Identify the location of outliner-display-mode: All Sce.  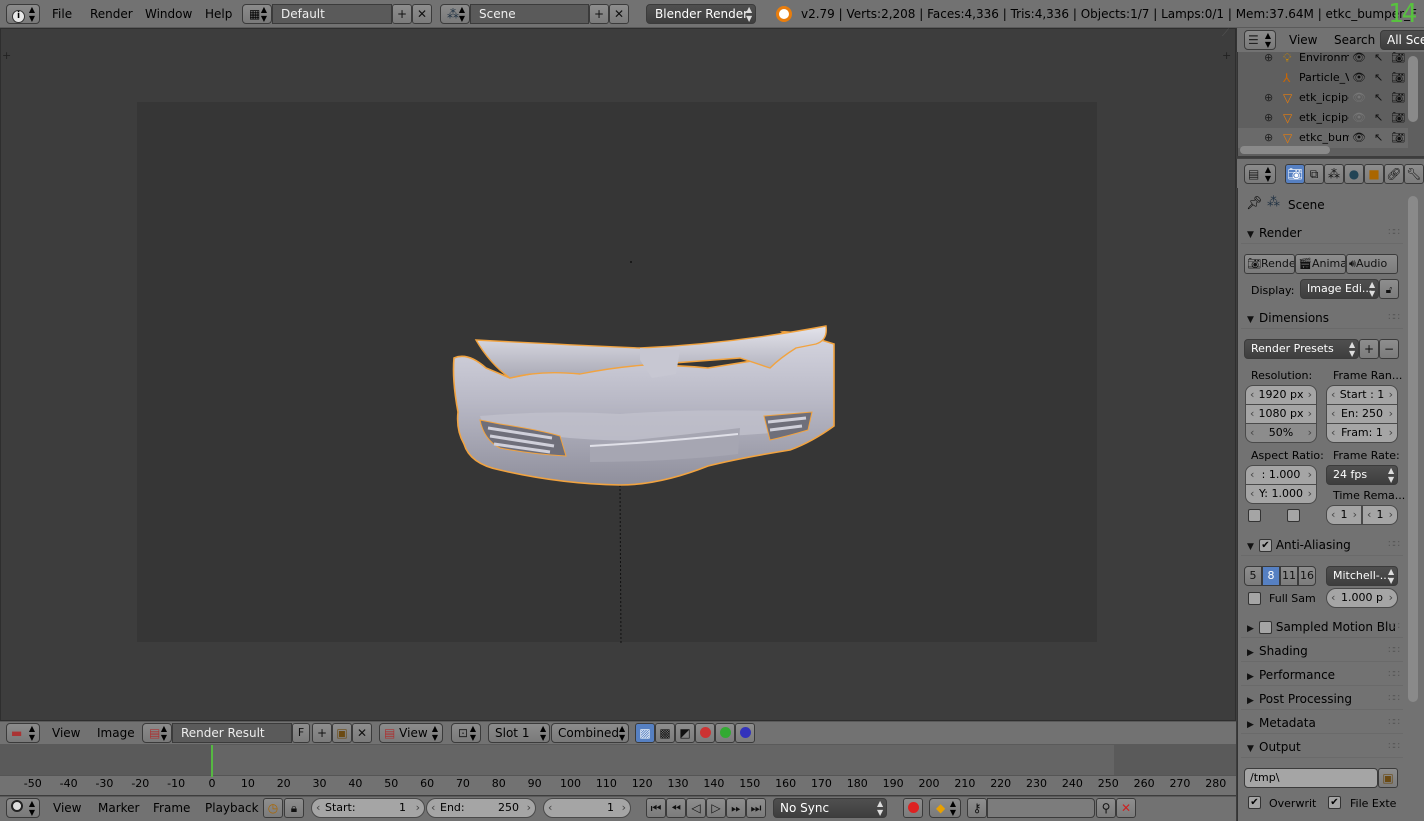
(1402, 40).